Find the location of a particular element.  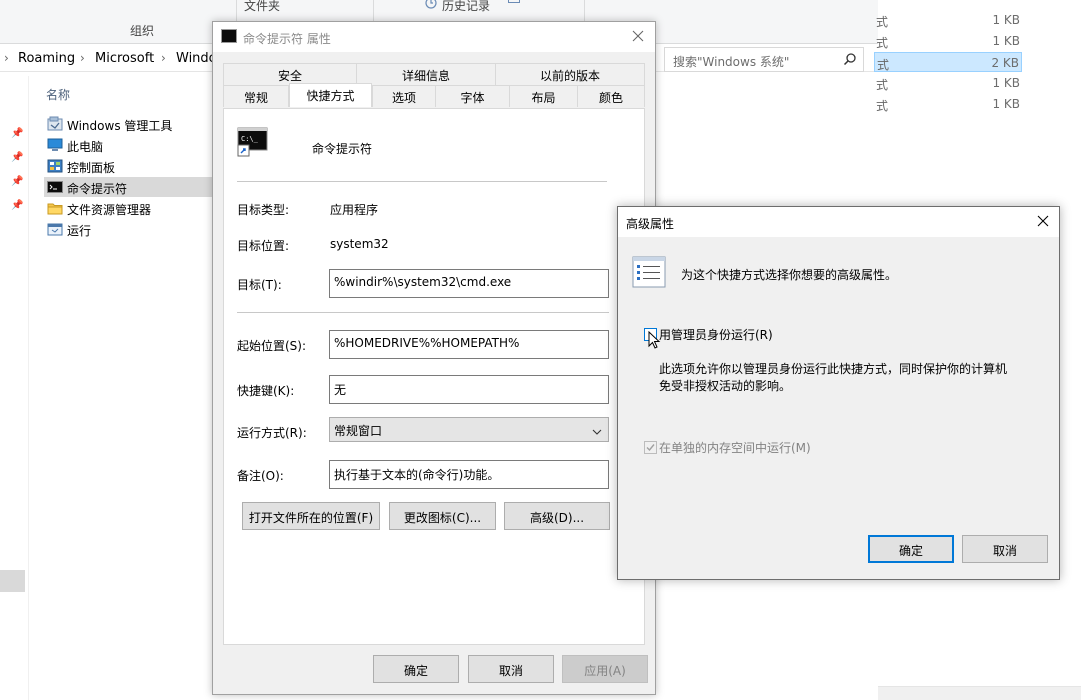

tab-font: 字体 is located at coordinates (472, 96).